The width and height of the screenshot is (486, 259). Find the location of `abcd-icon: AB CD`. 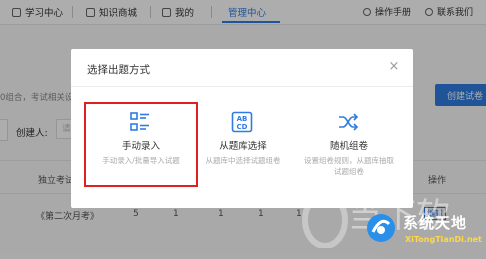

abcd-icon: AB CD is located at coordinates (242, 122).